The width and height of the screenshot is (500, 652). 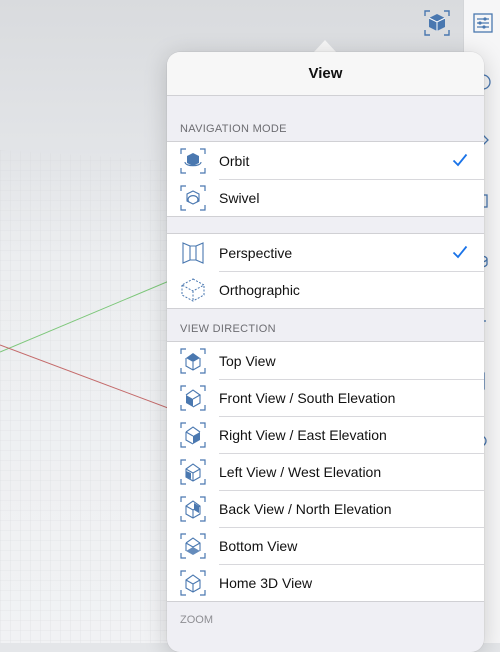 What do you see at coordinates (307, 398) in the screenshot?
I see `menu-item-label: Front View / South Elevation` at bounding box center [307, 398].